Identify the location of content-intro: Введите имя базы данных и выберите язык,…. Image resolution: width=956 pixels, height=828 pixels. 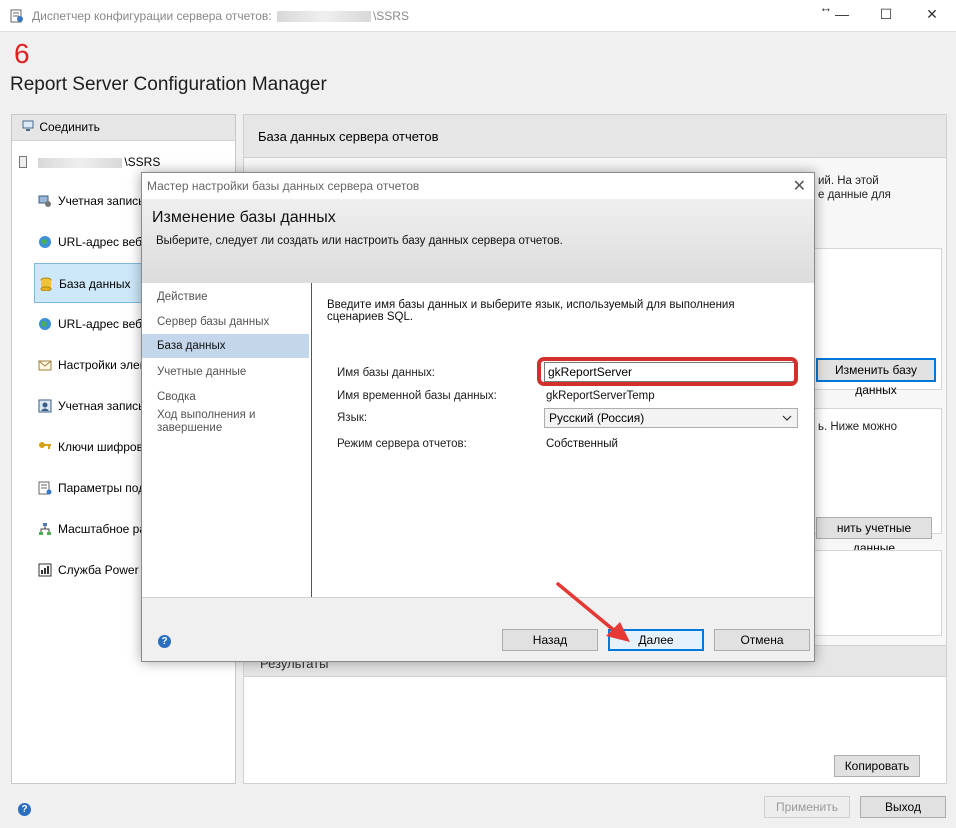
(531, 311).